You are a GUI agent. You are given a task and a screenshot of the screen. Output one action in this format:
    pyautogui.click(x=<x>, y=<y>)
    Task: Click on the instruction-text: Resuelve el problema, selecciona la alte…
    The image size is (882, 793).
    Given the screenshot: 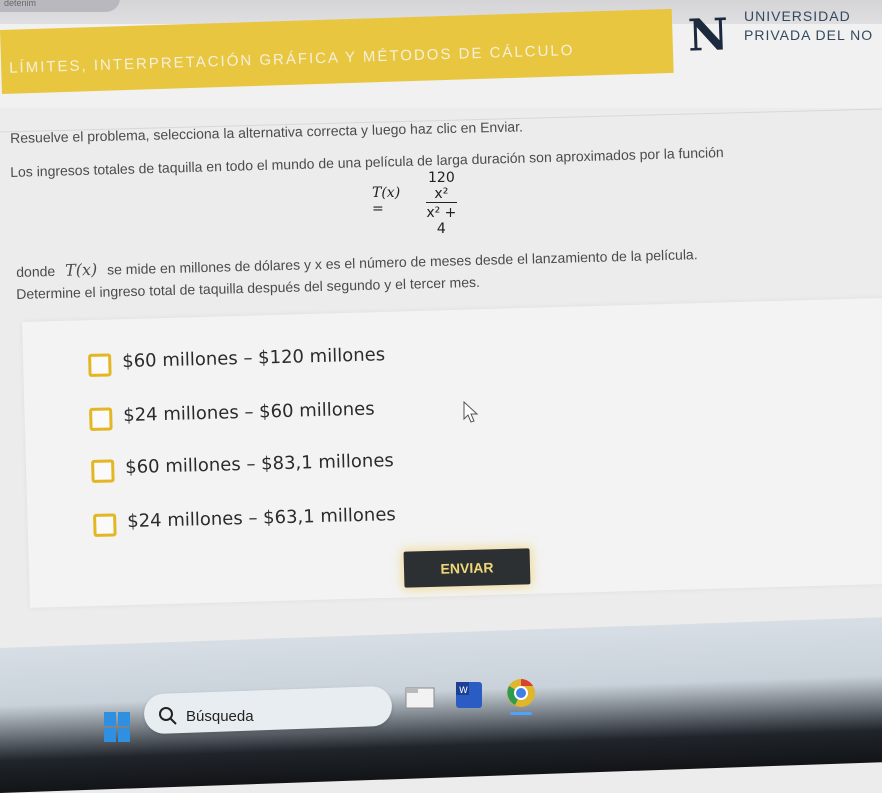 What is the action you would take?
    pyautogui.click(x=267, y=132)
    